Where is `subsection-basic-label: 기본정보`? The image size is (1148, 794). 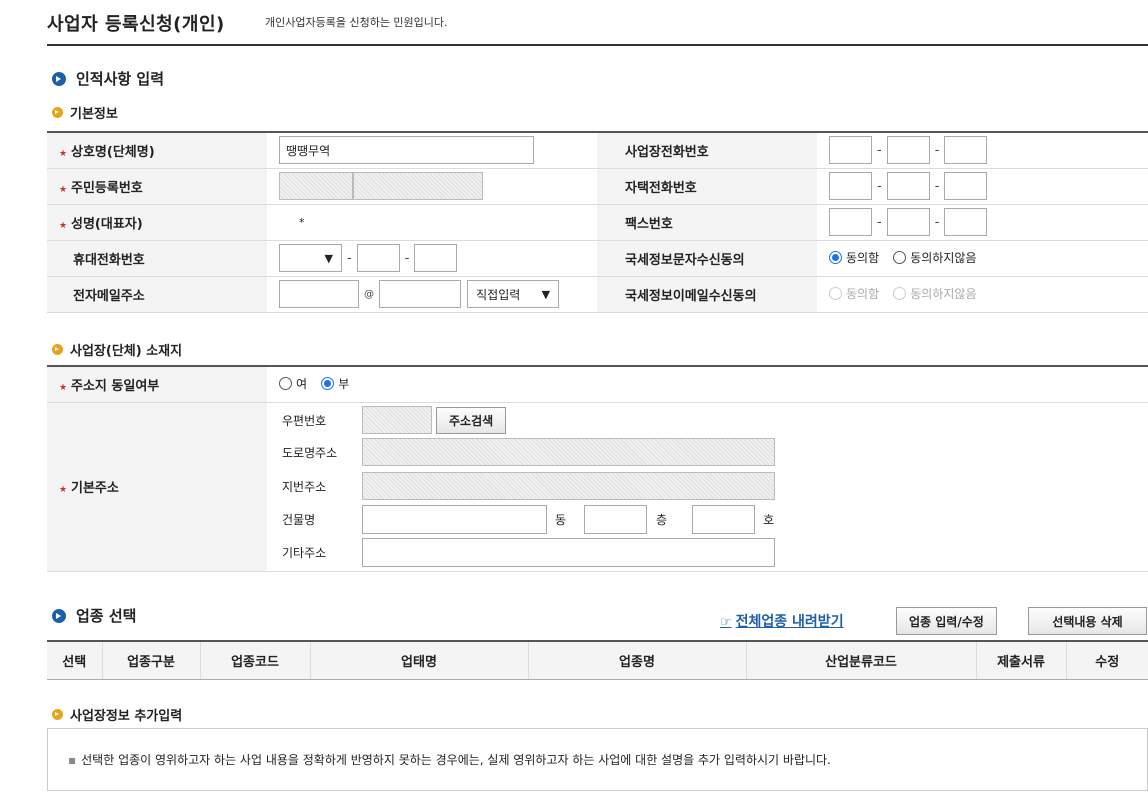
subsection-basic-label: 기본정보 is located at coordinates (94, 114).